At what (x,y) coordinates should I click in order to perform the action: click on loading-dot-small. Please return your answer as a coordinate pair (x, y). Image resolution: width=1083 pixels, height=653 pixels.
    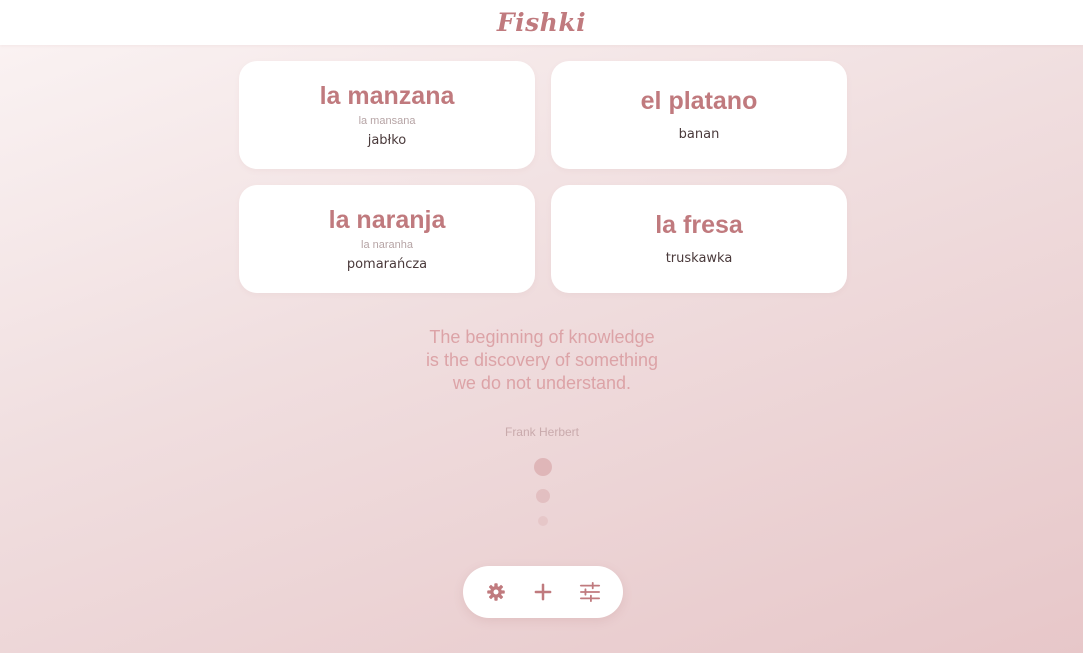
    Looking at the image, I should click on (543, 521).